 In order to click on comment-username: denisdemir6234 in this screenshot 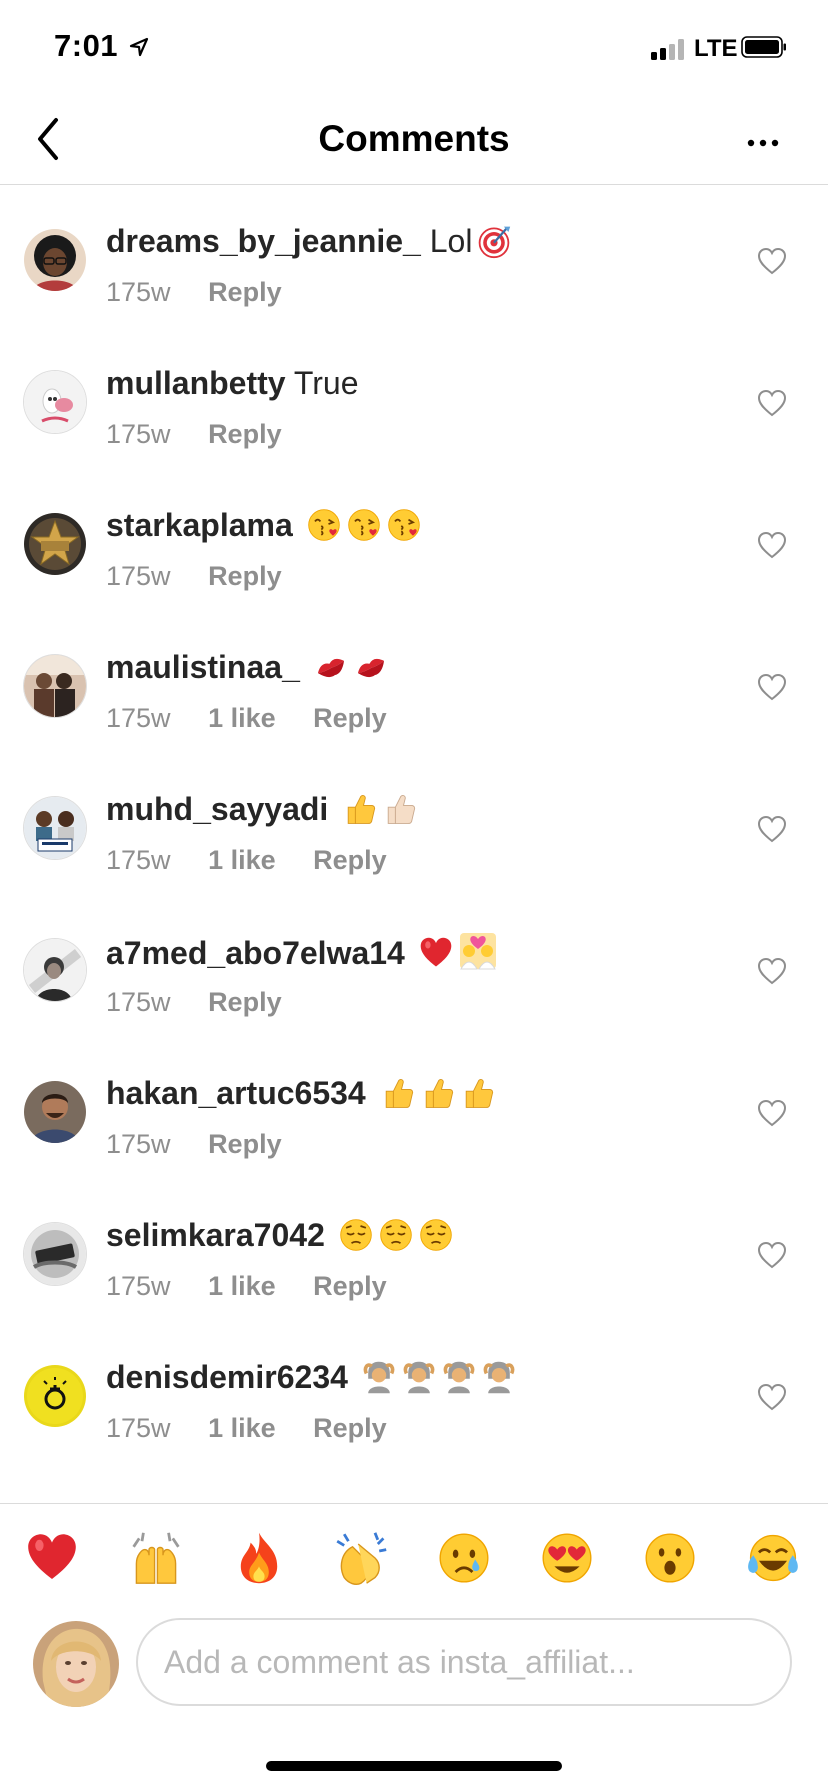, I will do `click(227, 1377)`.